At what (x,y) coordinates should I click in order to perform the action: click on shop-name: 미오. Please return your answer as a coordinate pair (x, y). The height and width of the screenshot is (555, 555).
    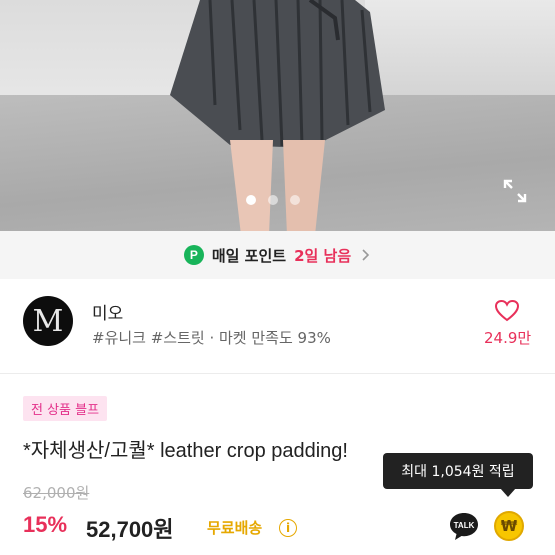
    Looking at the image, I should click on (107, 311).